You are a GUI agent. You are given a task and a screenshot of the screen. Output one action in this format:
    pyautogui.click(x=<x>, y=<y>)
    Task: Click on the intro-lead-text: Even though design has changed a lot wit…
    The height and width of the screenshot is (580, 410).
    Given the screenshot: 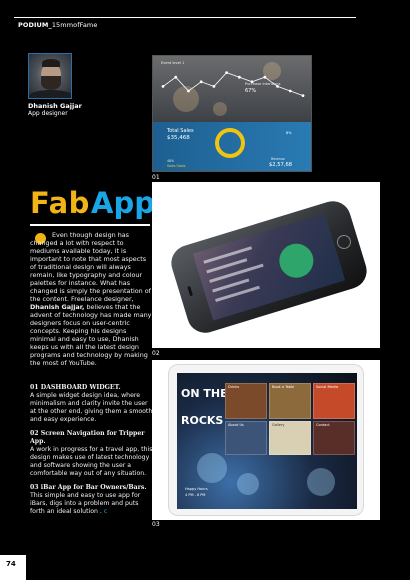 What is the action you would take?
    pyautogui.click(x=90, y=267)
    